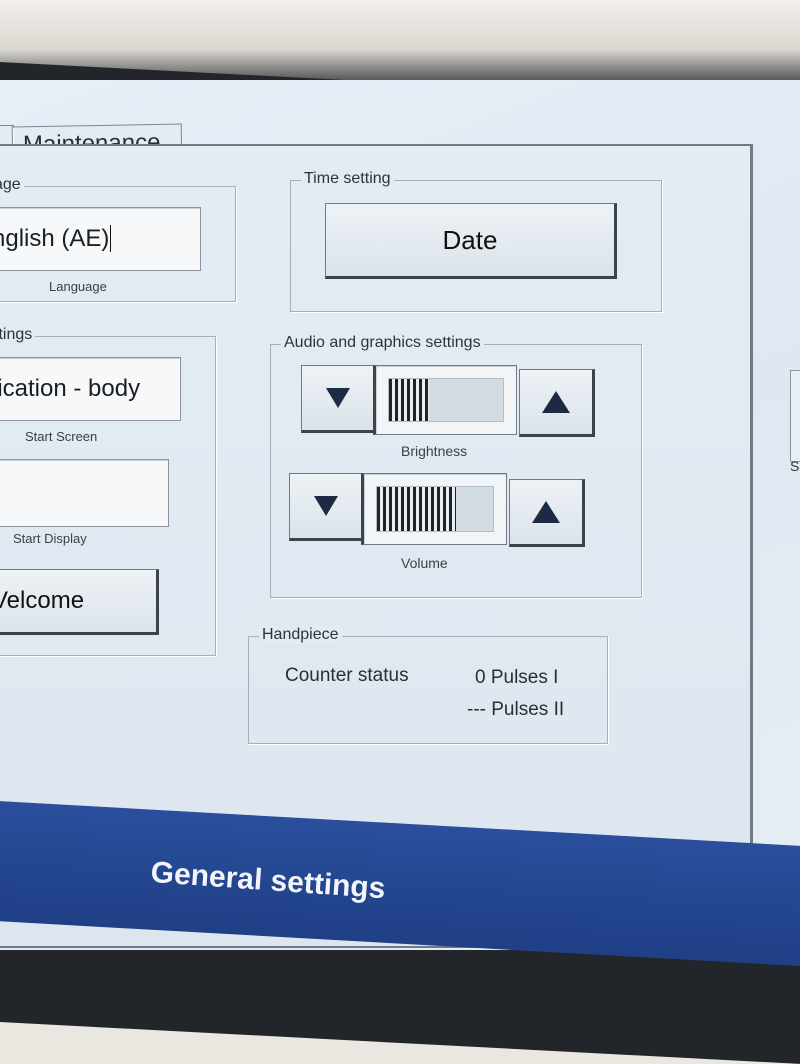 The image size is (800, 1064). Describe the element at coordinates (347, 179) in the screenshot. I see `time-setting-group-title: Time setting` at that location.